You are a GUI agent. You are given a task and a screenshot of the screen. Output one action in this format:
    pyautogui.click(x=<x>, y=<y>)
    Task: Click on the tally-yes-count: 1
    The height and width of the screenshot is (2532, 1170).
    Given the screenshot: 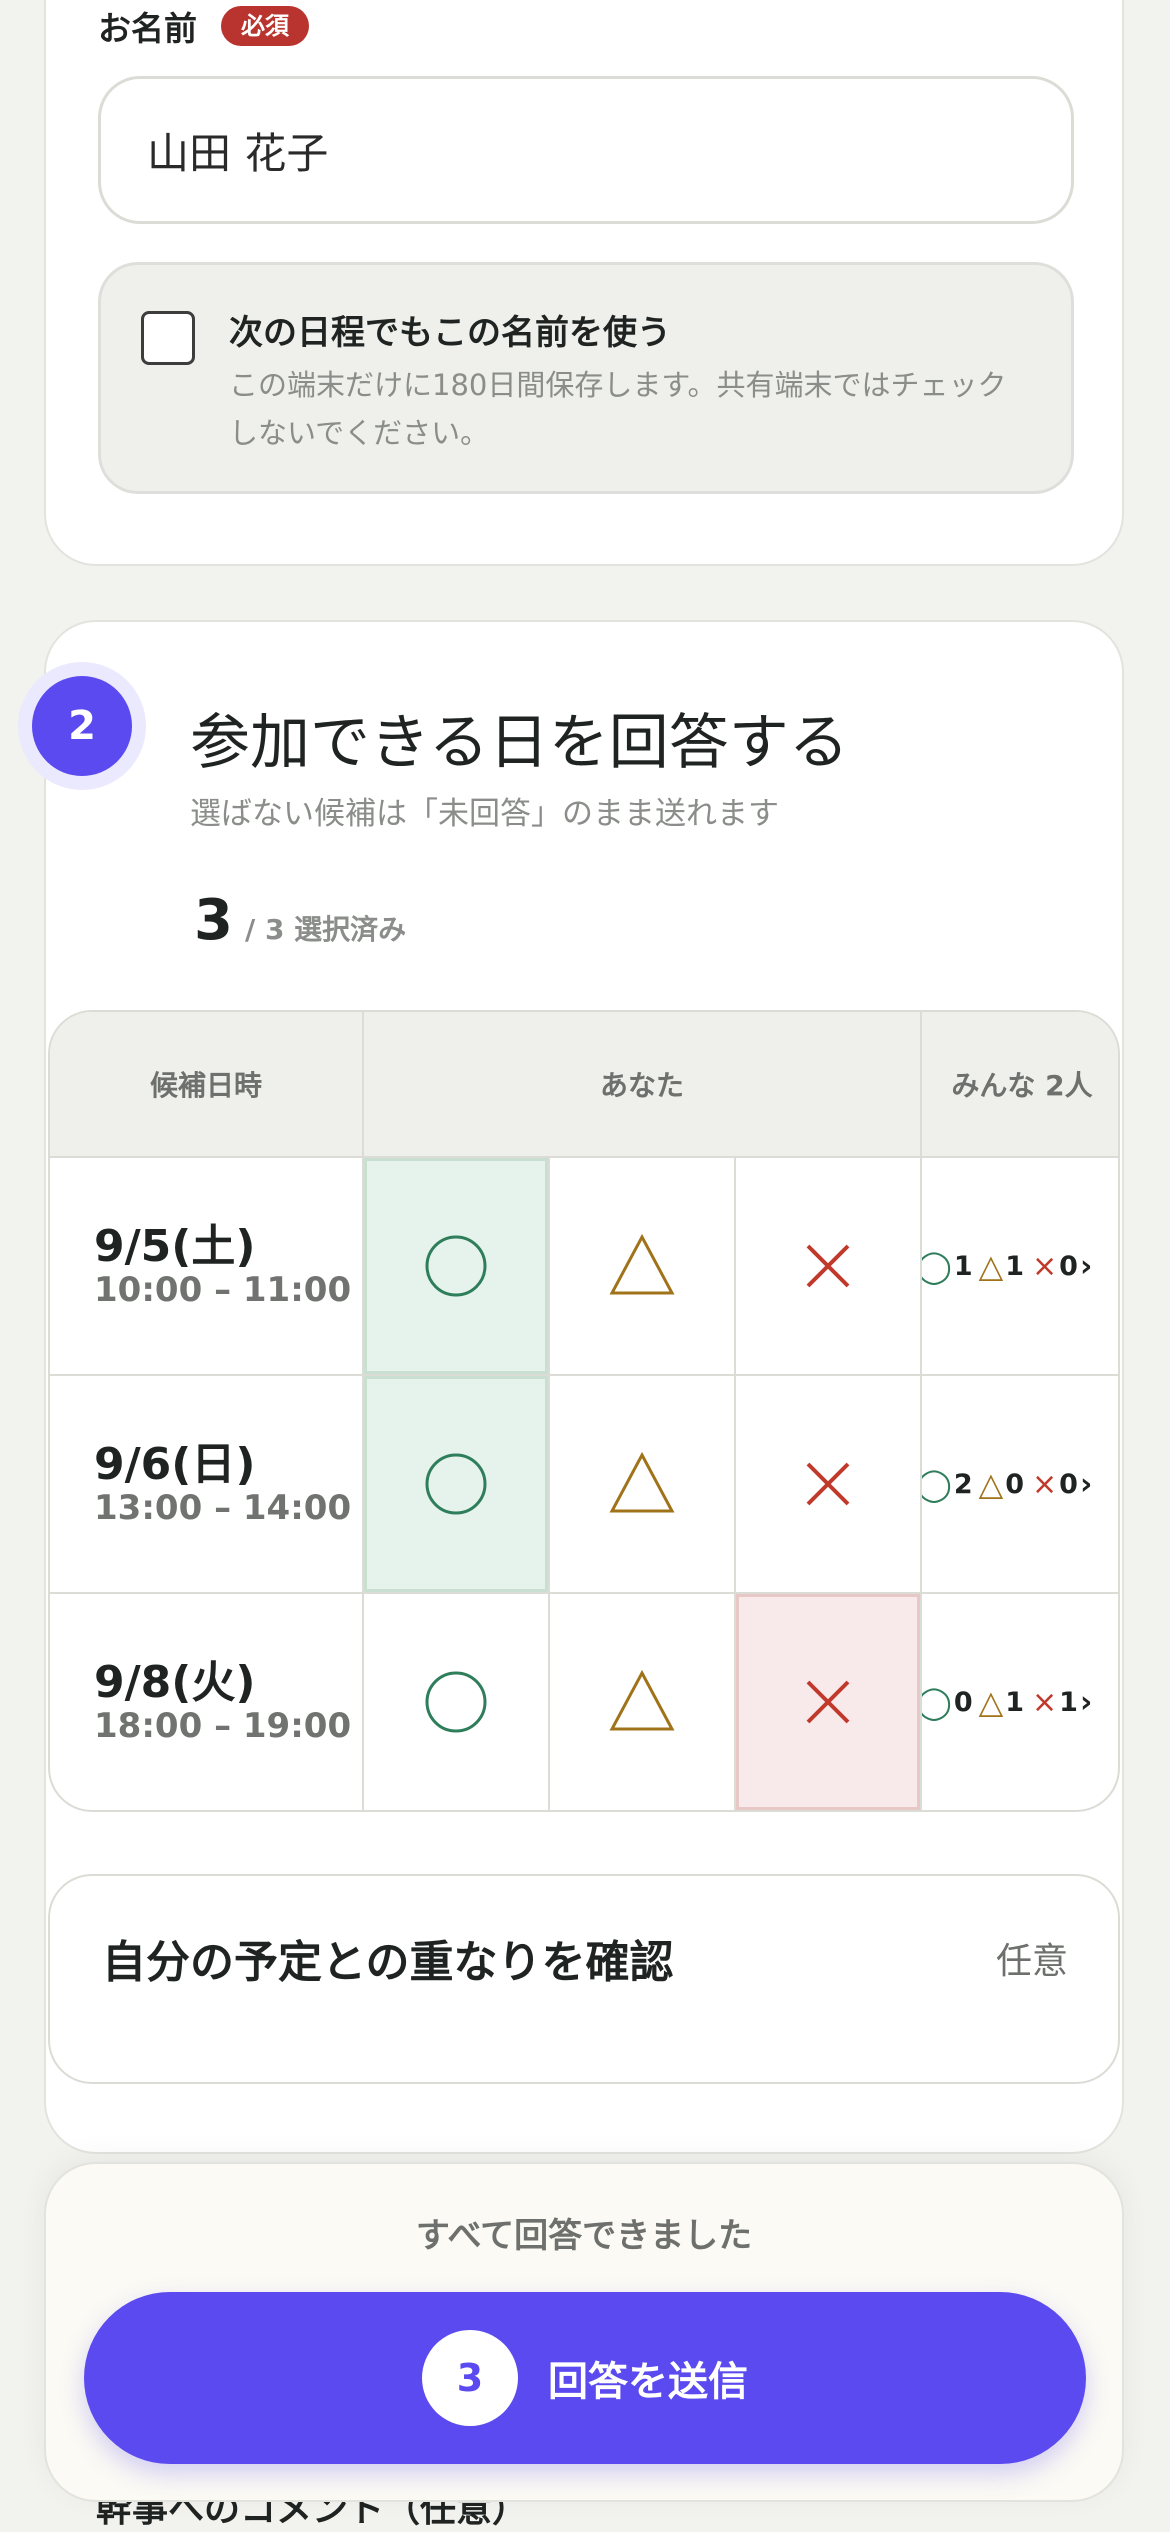 What is the action you would take?
    pyautogui.click(x=963, y=1266)
    